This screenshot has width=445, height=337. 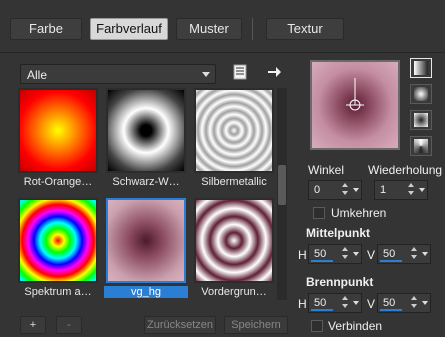 I want to click on center-h-input: 50, so click(x=335, y=254).